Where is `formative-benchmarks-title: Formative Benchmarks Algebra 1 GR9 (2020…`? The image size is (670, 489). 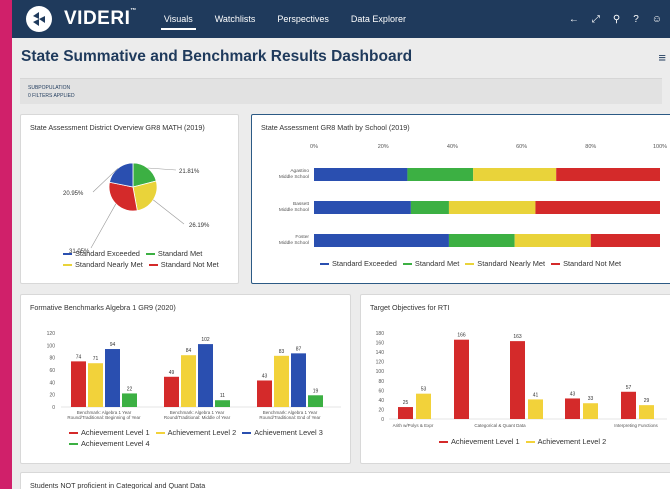
formative-benchmarks-title: Formative Benchmarks Algebra 1 GR9 (2020… is located at coordinates (103, 307).